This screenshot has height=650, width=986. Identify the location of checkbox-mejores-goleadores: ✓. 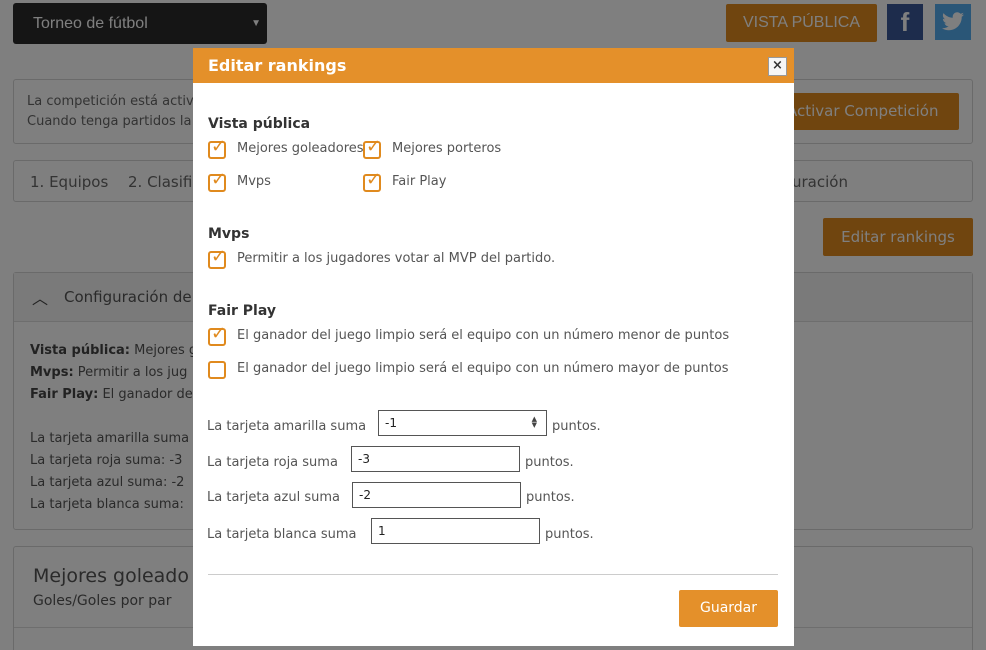
(217, 148).